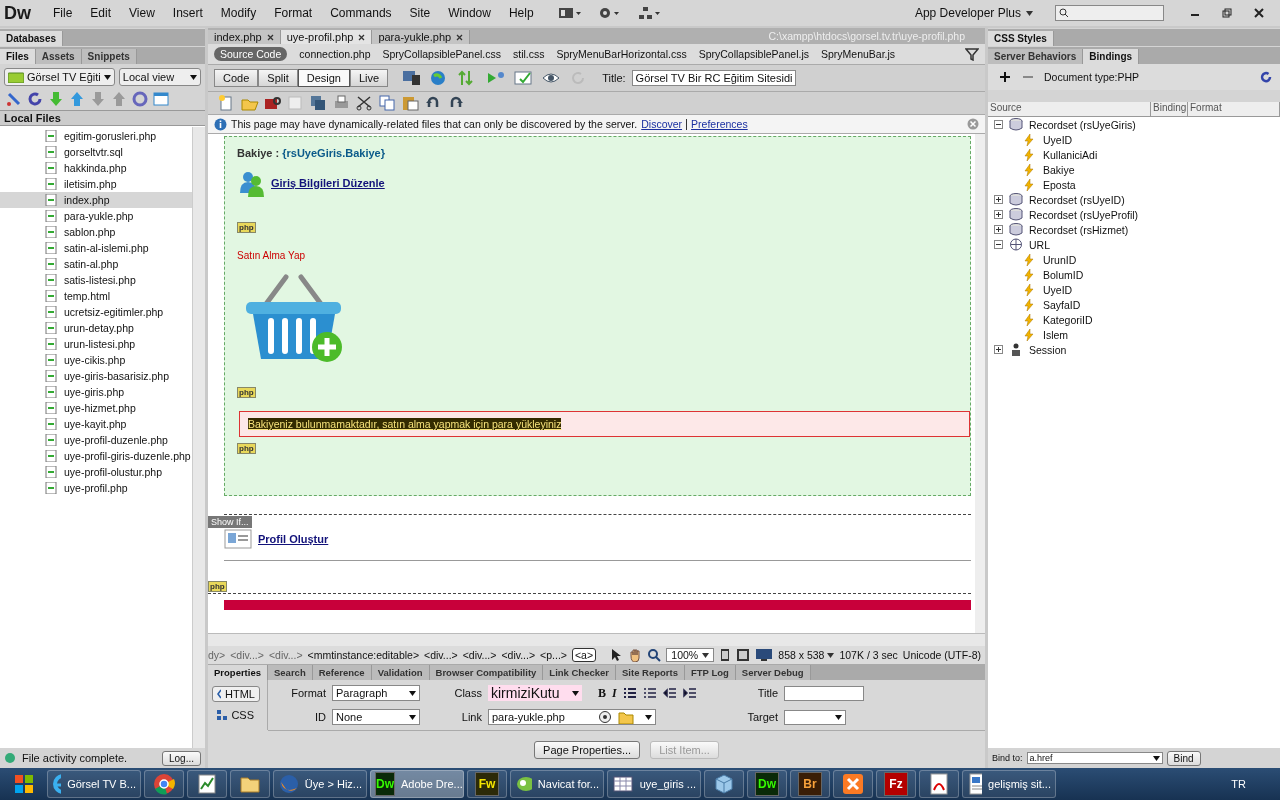  What do you see at coordinates (235, 715) in the screenshot?
I see `css-button: CSS` at bounding box center [235, 715].